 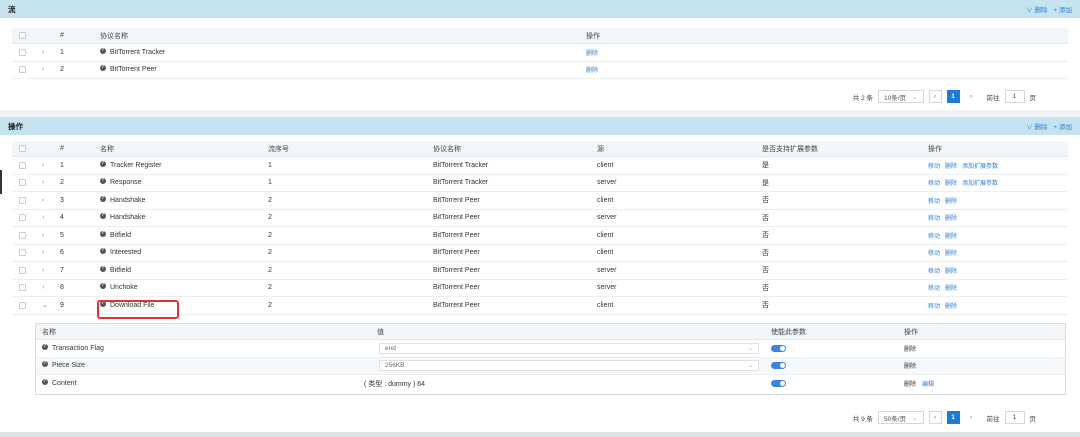 What do you see at coordinates (447, 149) in the screenshot?
I see `col-protocol: 协议名称` at bounding box center [447, 149].